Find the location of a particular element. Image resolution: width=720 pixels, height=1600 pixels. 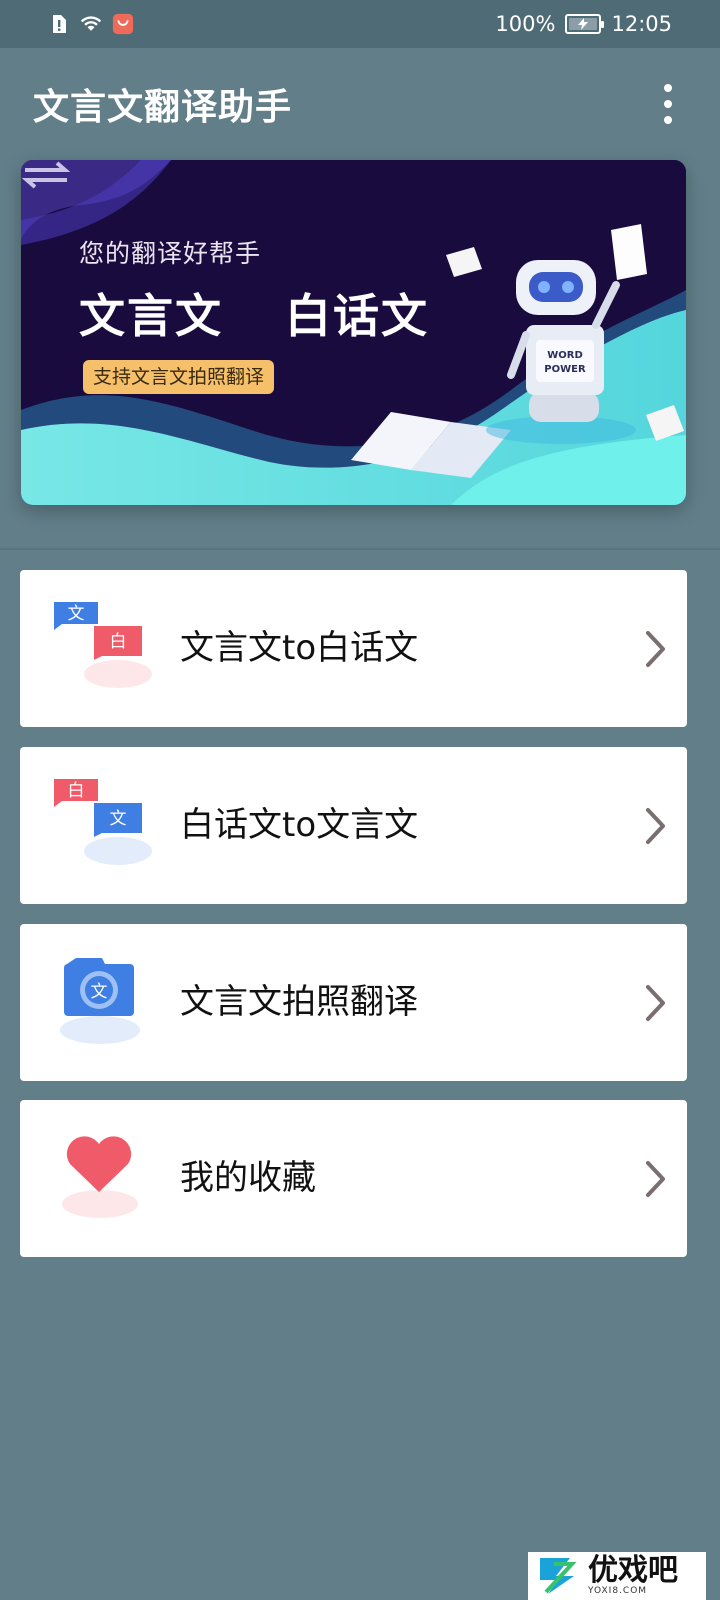

more-options-button is located at coordinates (668, 104).